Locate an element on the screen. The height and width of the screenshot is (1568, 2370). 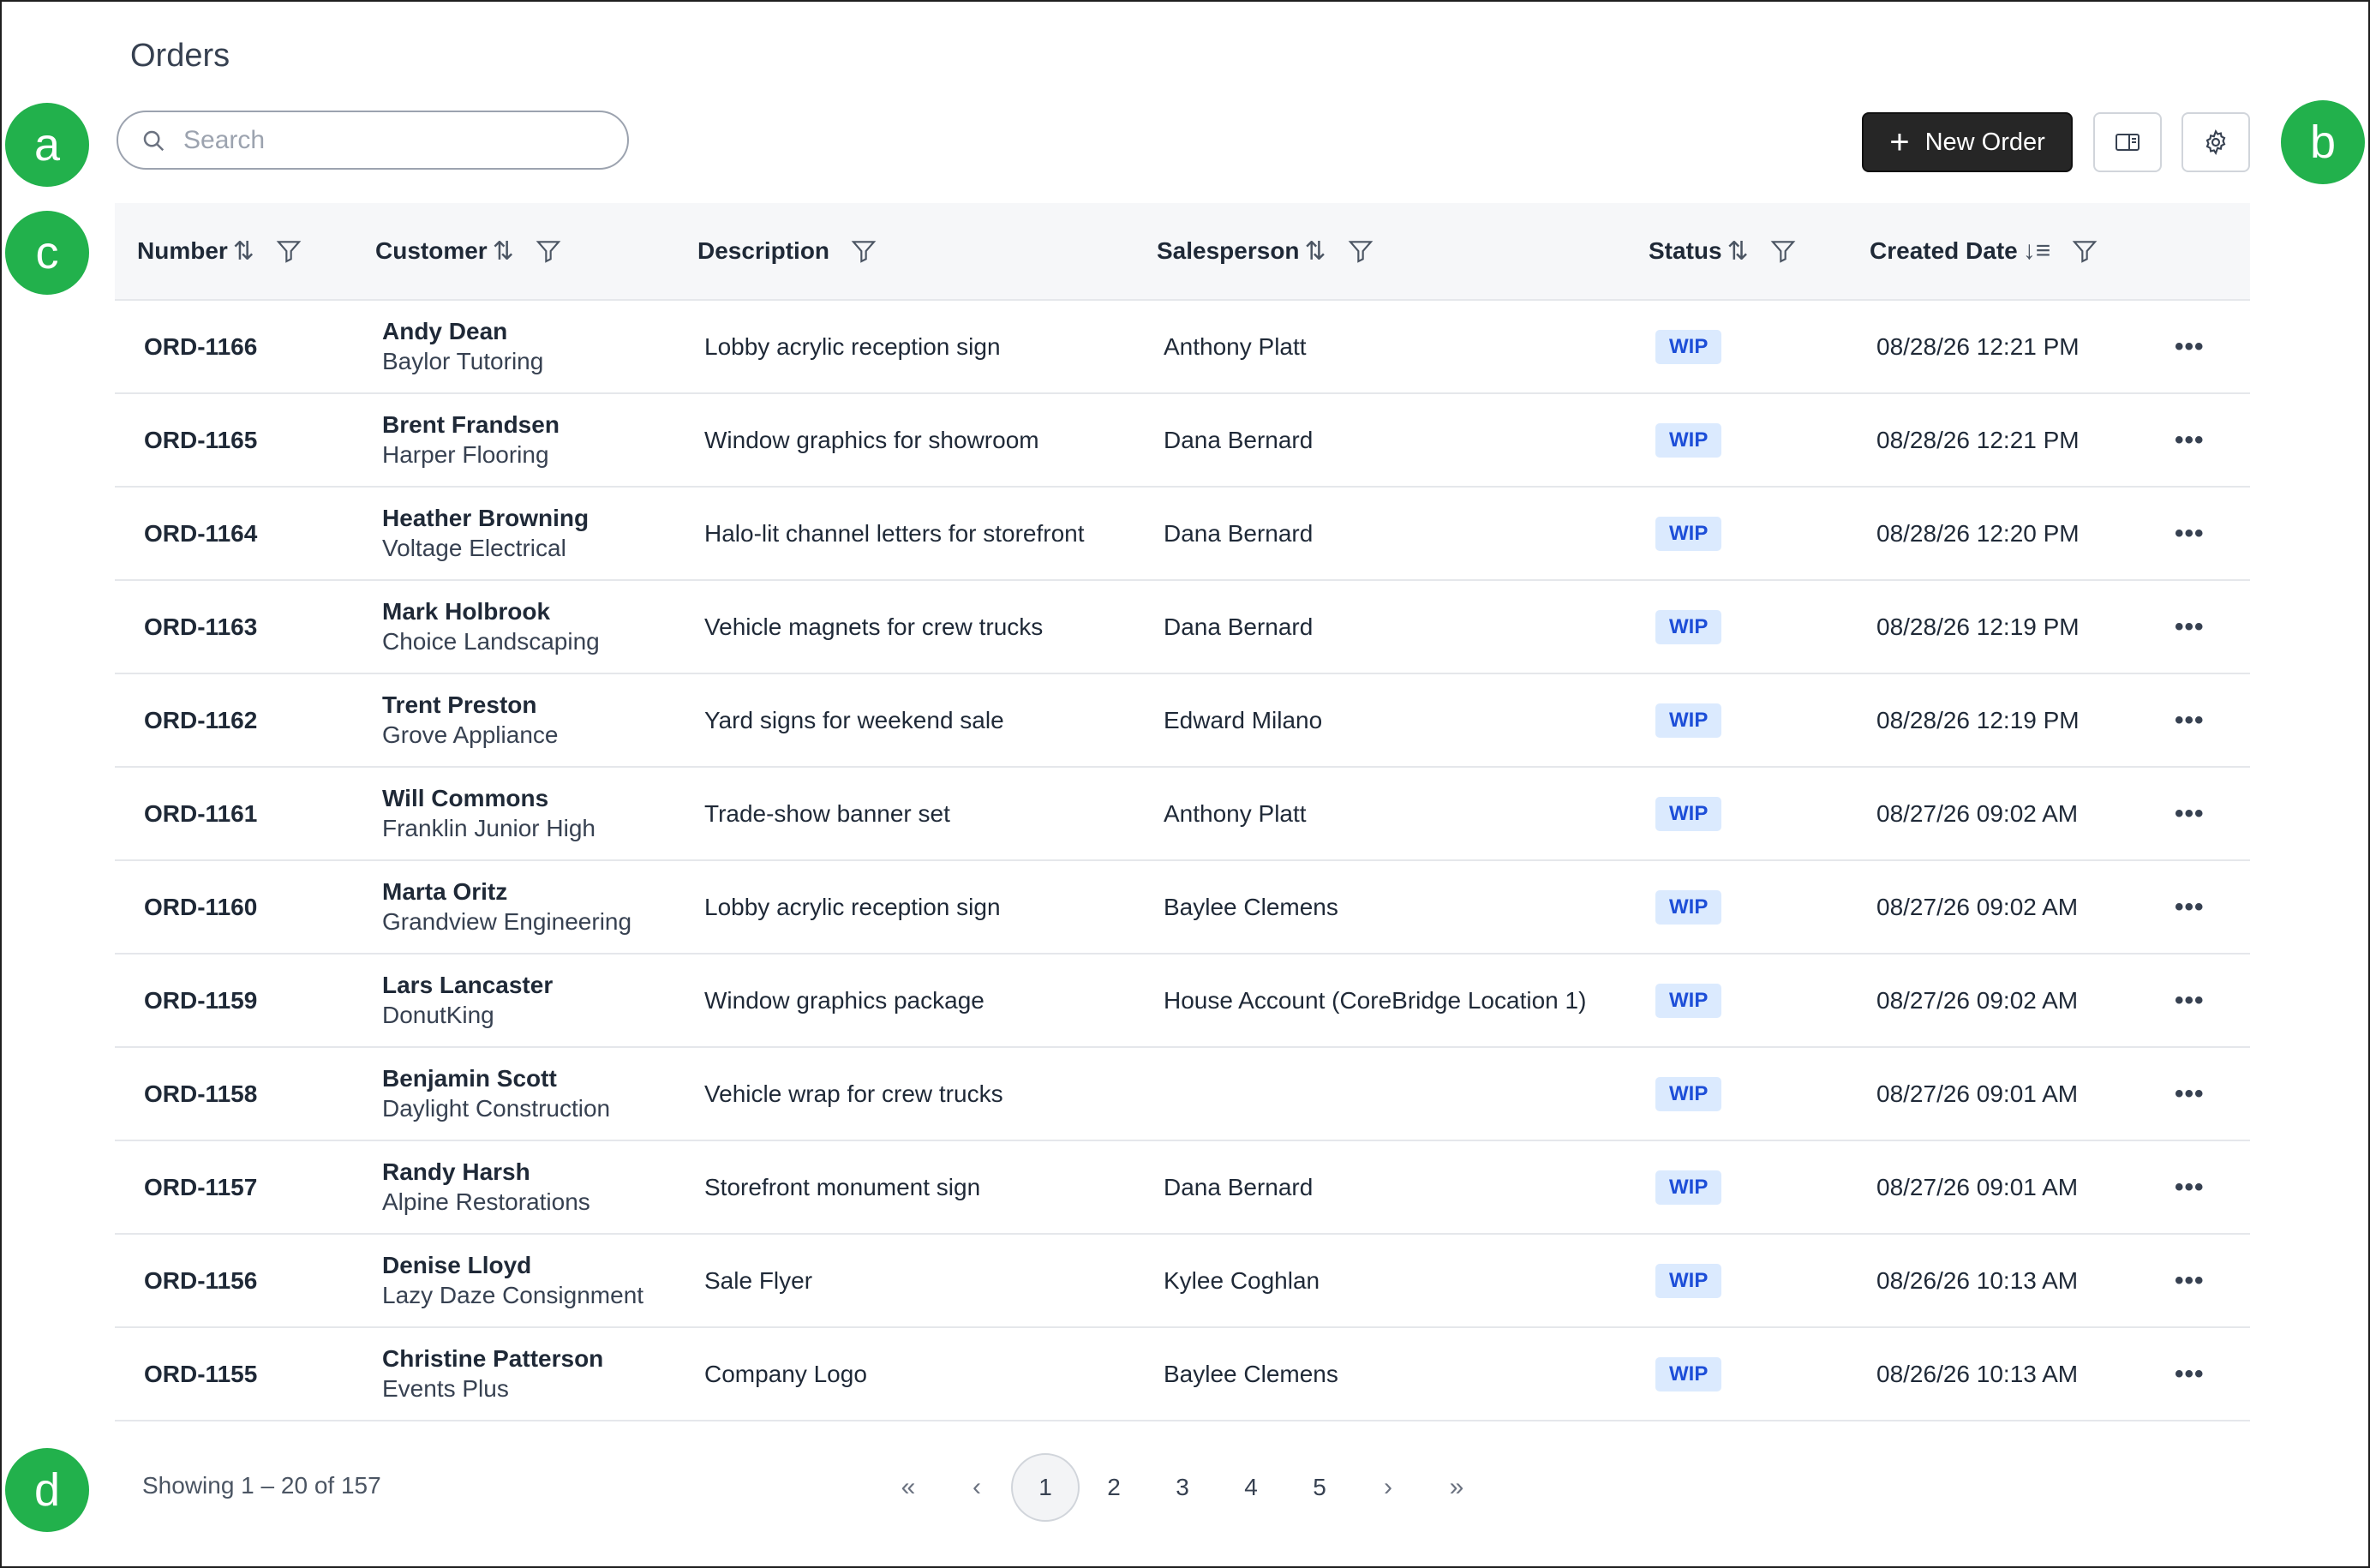
customer-name: Christine Patterson is located at coordinates (492, 1358).